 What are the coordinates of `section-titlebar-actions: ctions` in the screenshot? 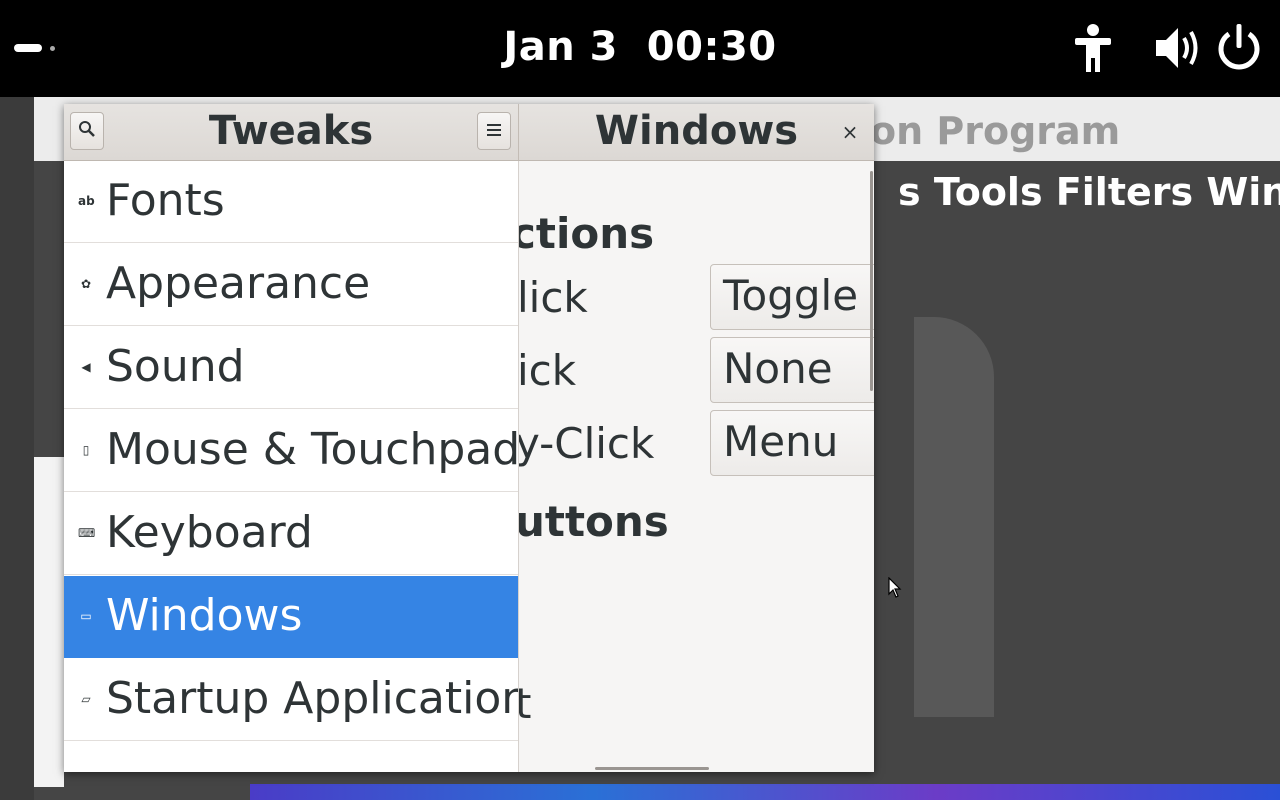 It's located at (587, 233).